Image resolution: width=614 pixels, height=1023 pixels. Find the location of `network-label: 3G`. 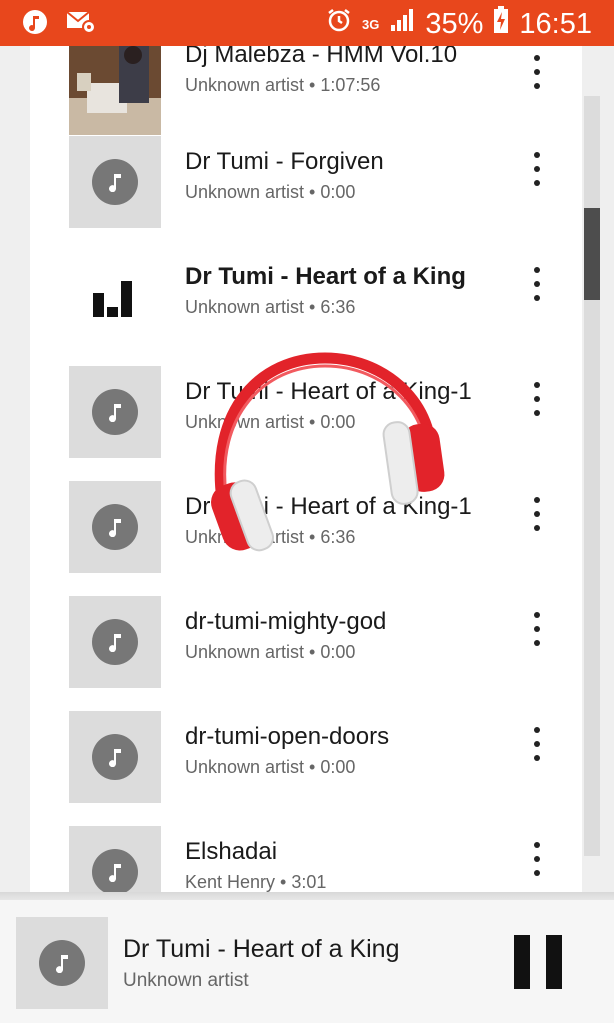

network-label: 3G is located at coordinates (371, 24).